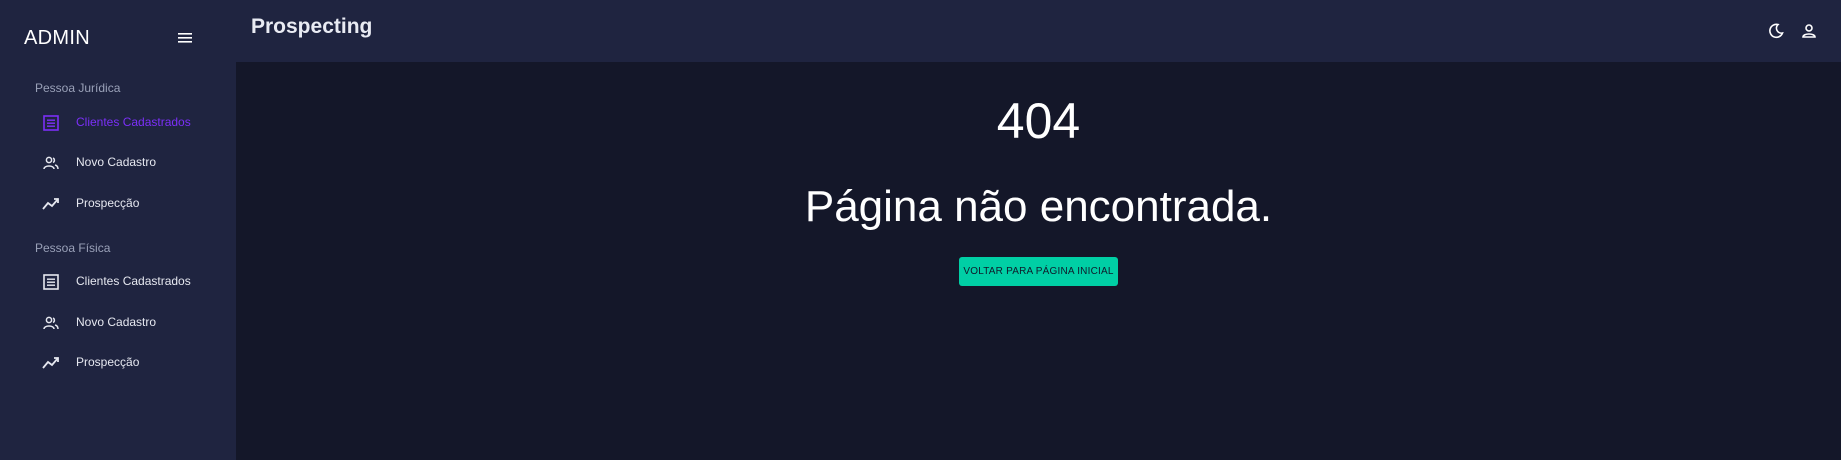 Image resolution: width=1841 pixels, height=460 pixels. I want to click on error-message: Página não encontrada., so click(1038, 206).